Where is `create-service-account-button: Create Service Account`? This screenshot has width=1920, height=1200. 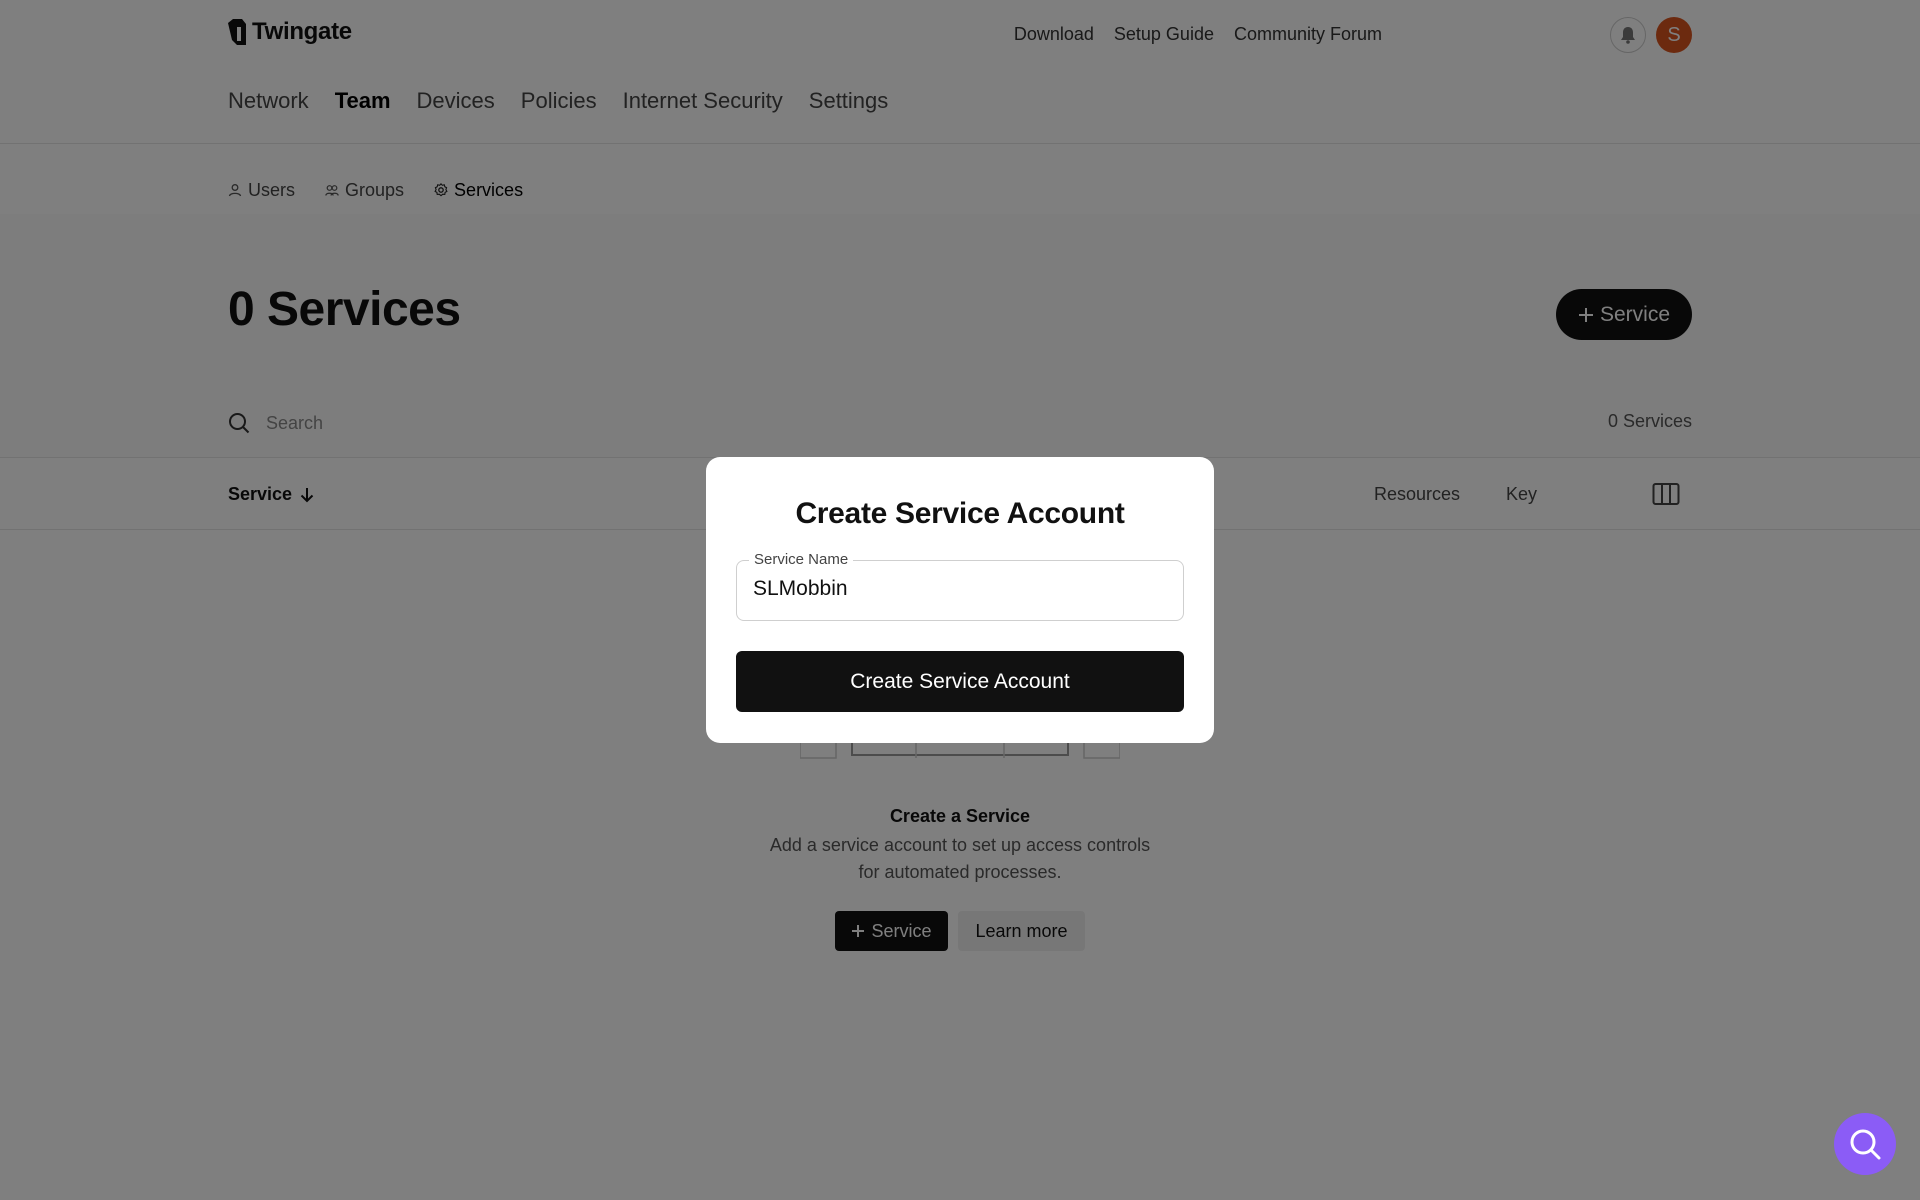 create-service-account-button: Create Service Account is located at coordinates (960, 681).